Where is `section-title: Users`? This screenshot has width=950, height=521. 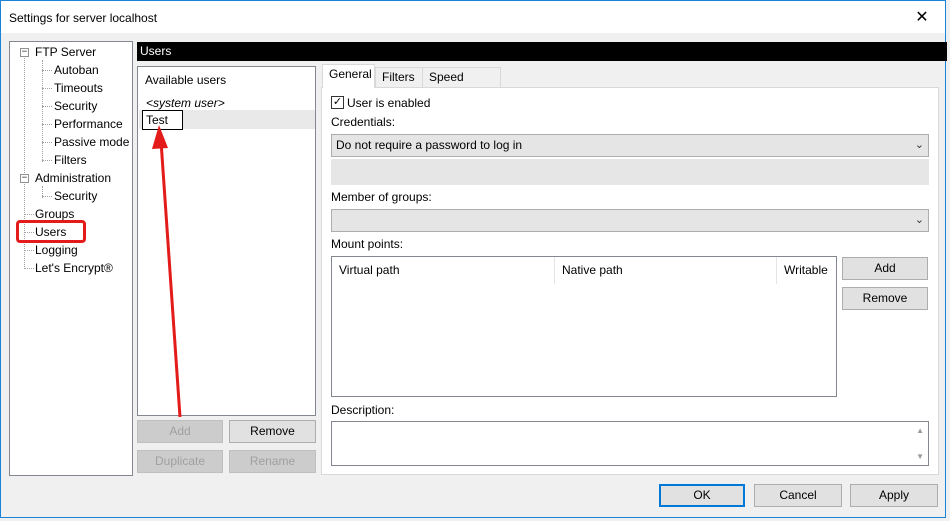 section-title: Users is located at coordinates (542, 51).